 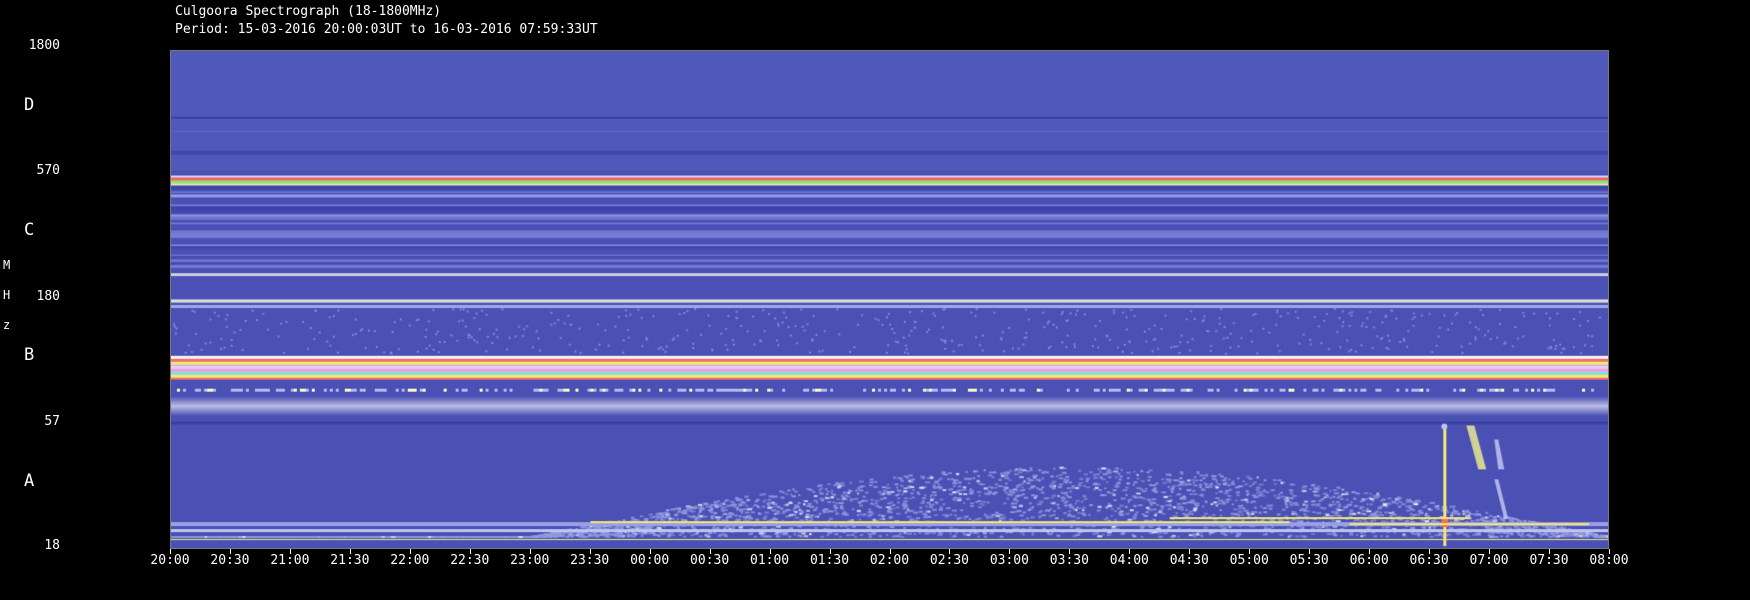 I want to click on x-tick-label: 05:00, so click(x=1249, y=560).